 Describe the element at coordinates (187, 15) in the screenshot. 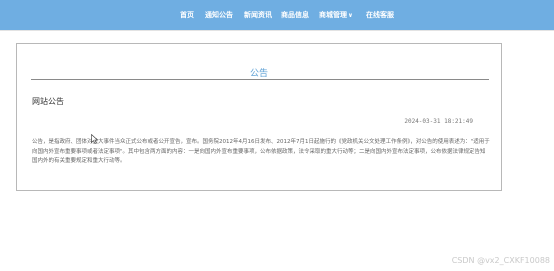

I see `nav-item-home: 首页` at that location.